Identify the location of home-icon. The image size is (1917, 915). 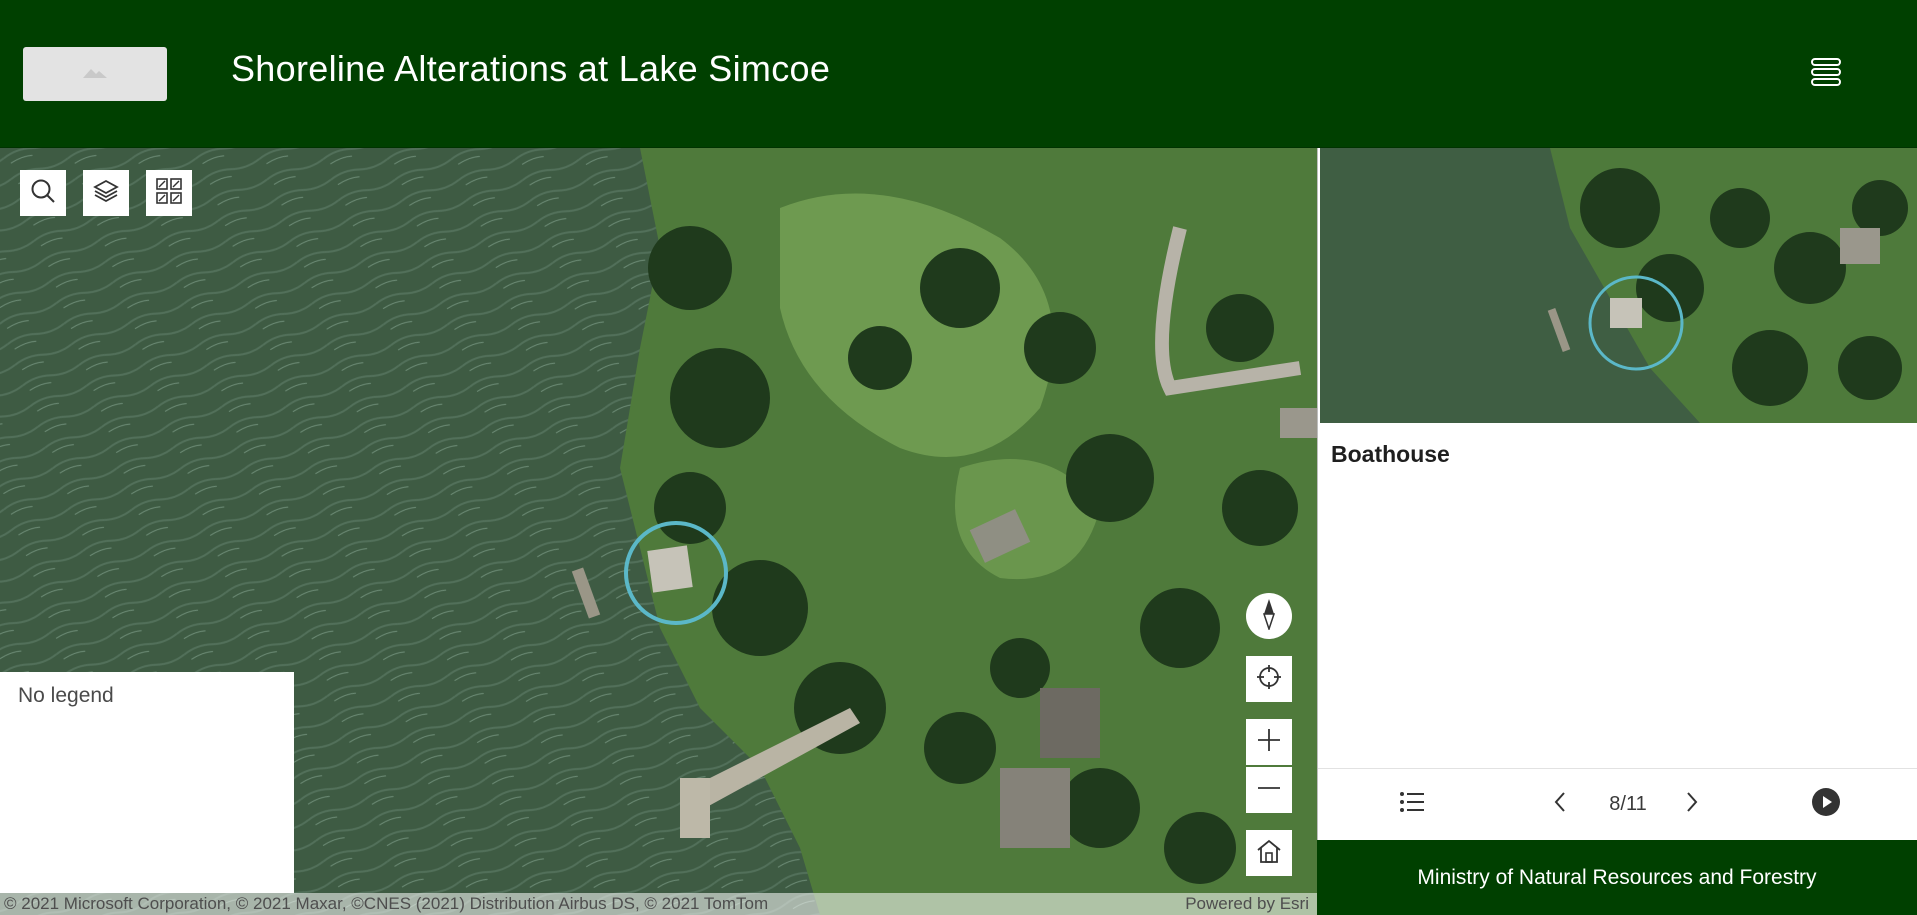
(1269, 853).